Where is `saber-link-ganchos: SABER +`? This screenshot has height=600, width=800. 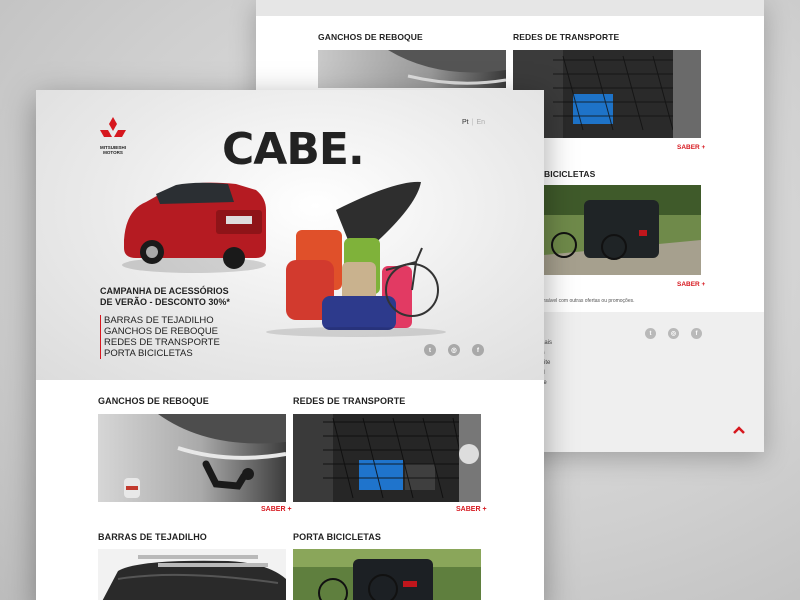 saber-link-ganchos: SABER + is located at coordinates (276, 509).